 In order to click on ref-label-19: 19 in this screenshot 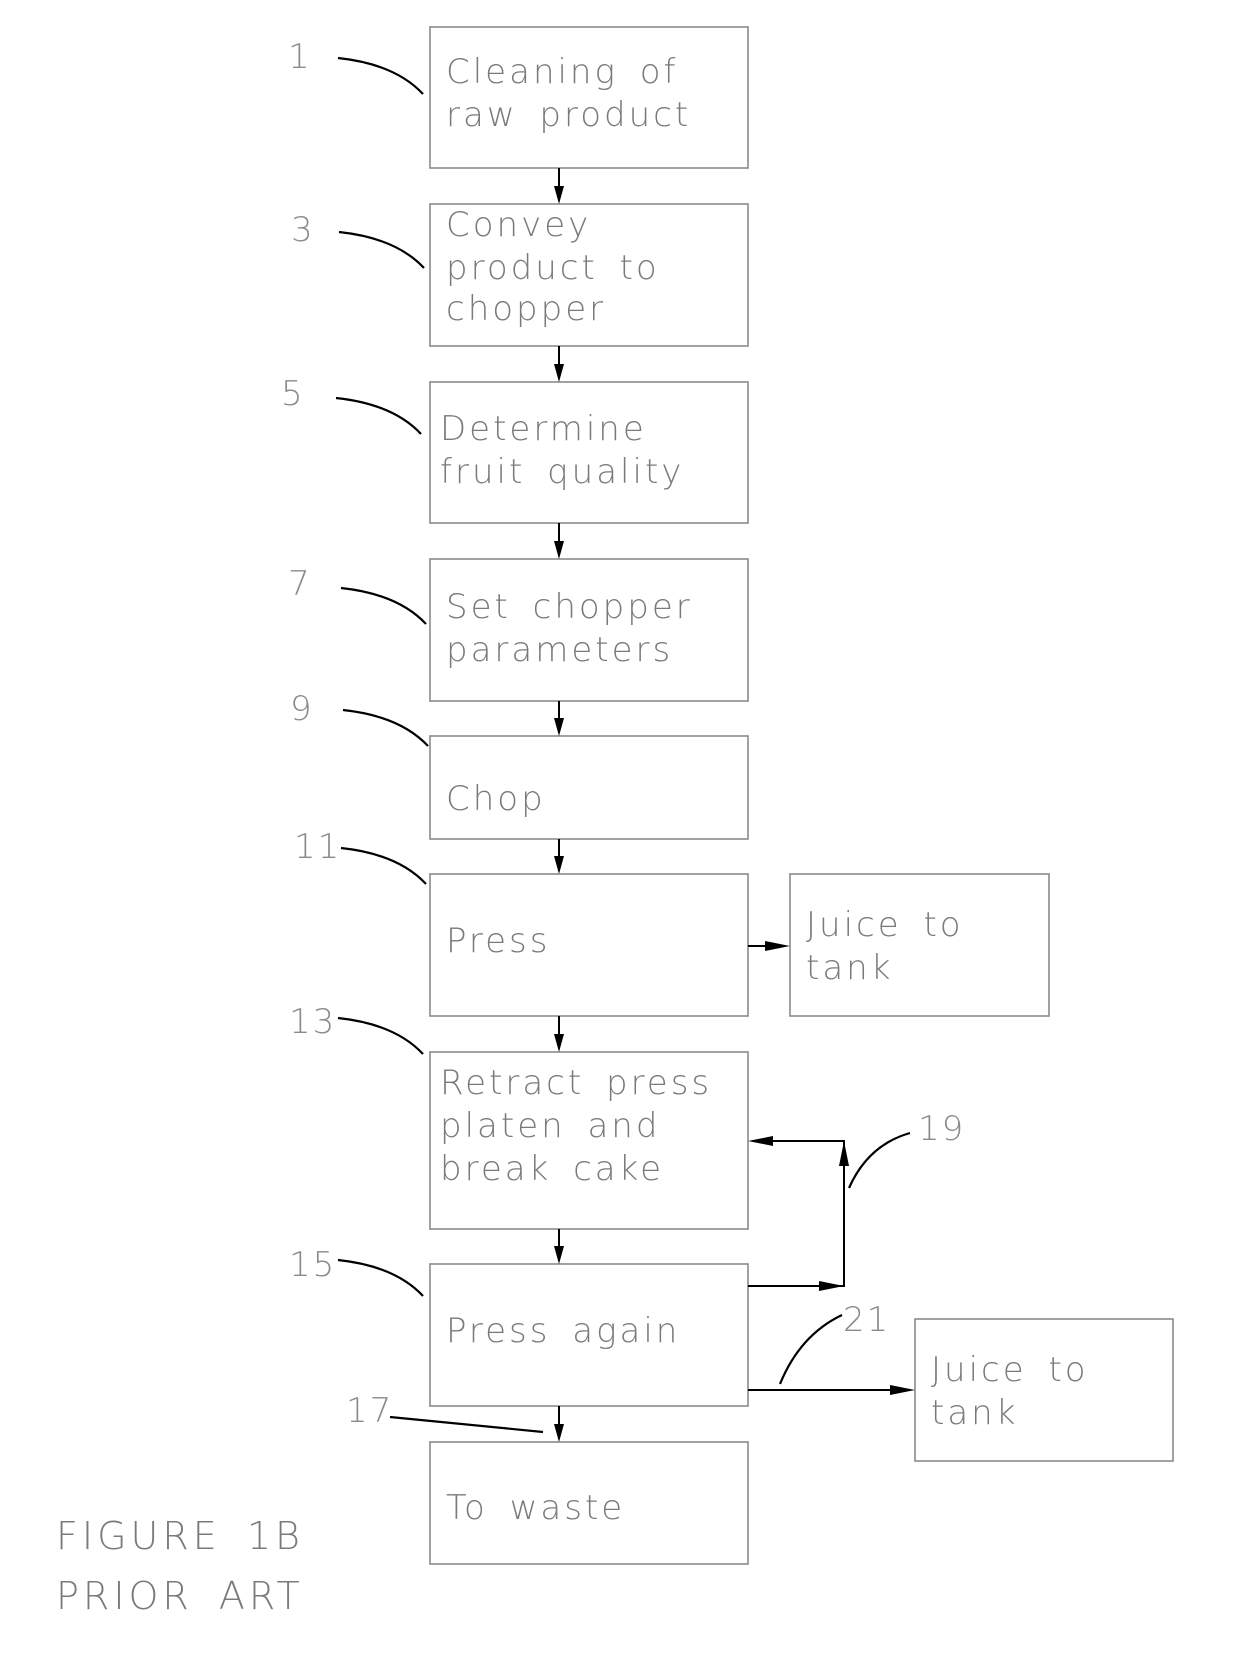, I will do `click(941, 1129)`.